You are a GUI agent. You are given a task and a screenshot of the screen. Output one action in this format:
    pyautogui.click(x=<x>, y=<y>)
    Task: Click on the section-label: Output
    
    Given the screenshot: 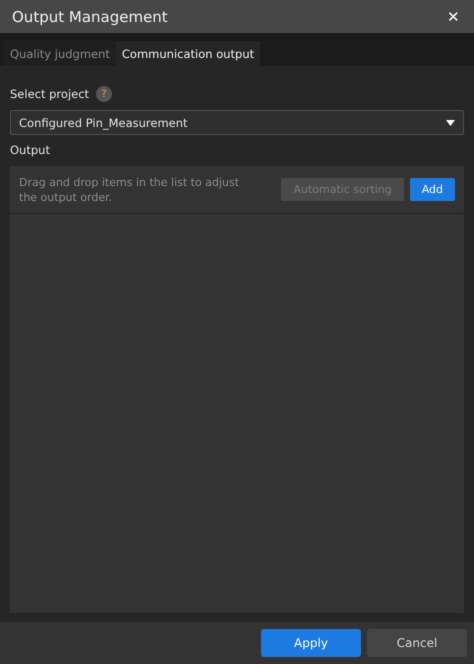 What is the action you would take?
    pyautogui.click(x=30, y=150)
    